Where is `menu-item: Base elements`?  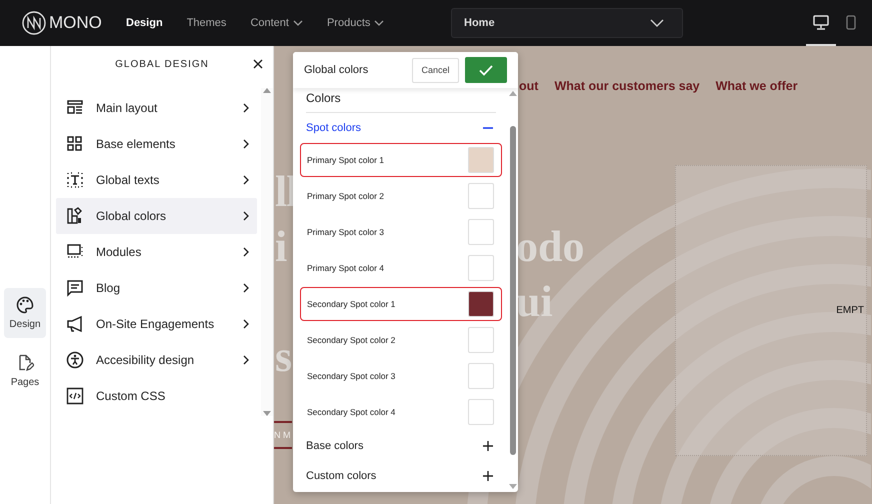 menu-item: Base elements is located at coordinates (156, 144).